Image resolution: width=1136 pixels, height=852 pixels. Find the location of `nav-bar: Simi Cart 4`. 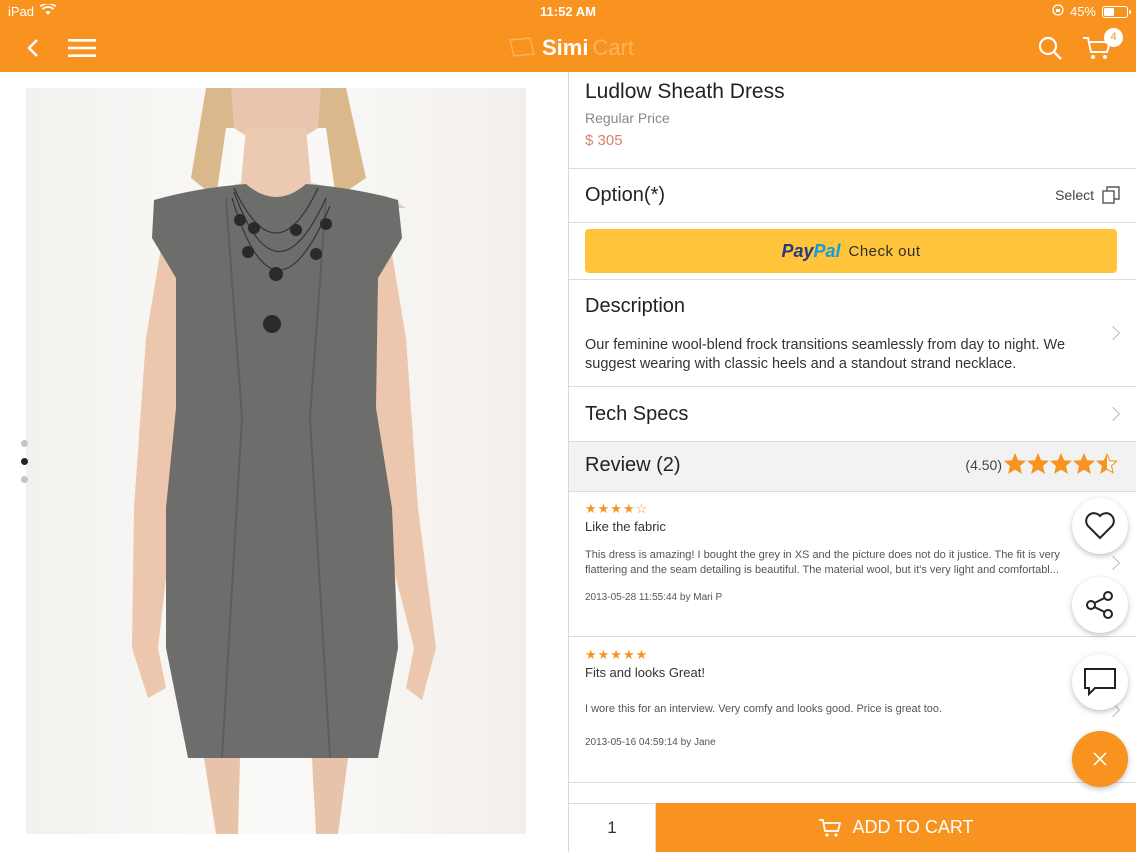

nav-bar: Simi Cart 4 is located at coordinates (568, 48).